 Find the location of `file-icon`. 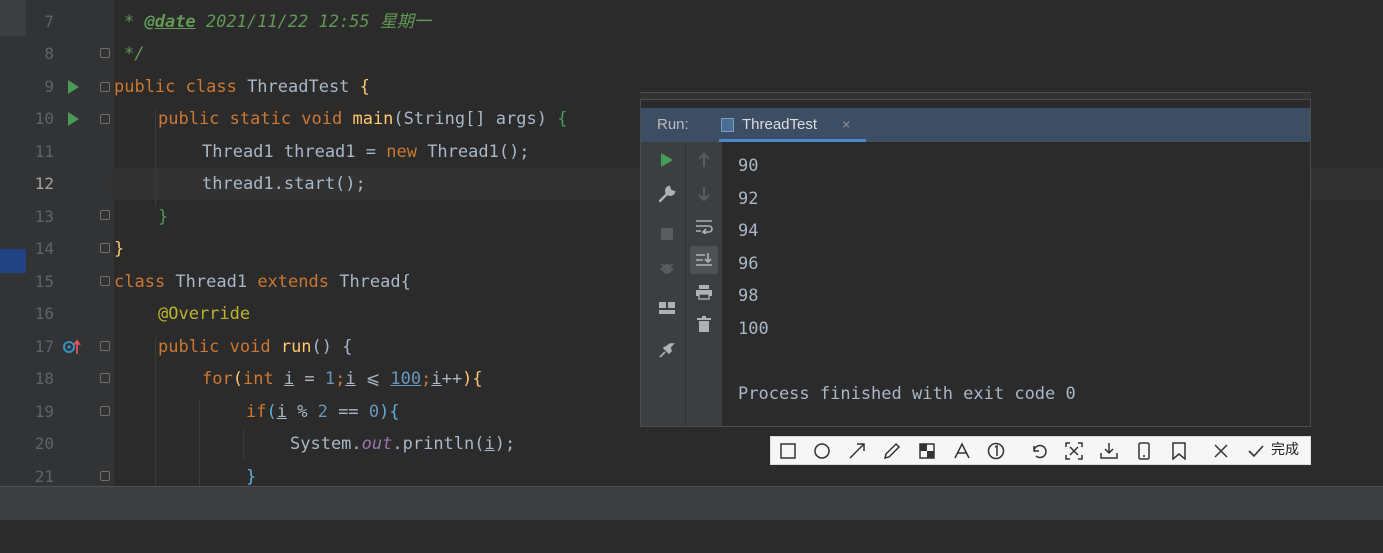

file-icon is located at coordinates (727, 125).